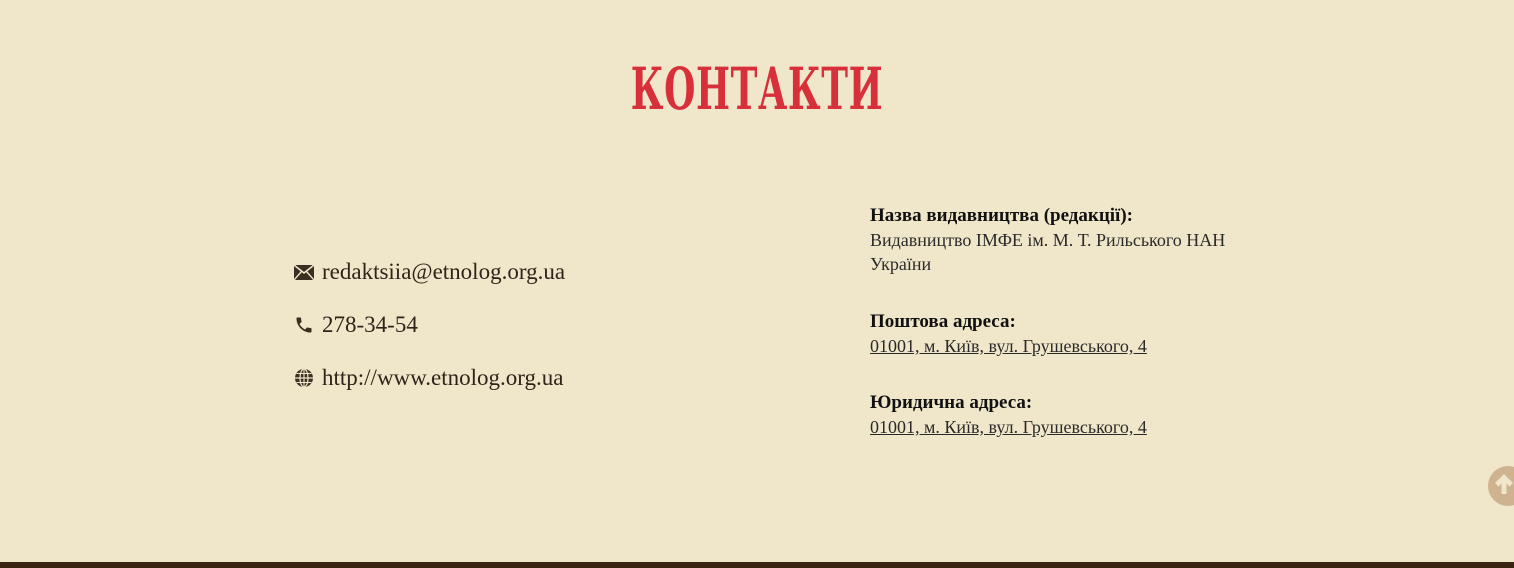  I want to click on website-text: http://www.etnolog.org.ua, so click(443, 377).